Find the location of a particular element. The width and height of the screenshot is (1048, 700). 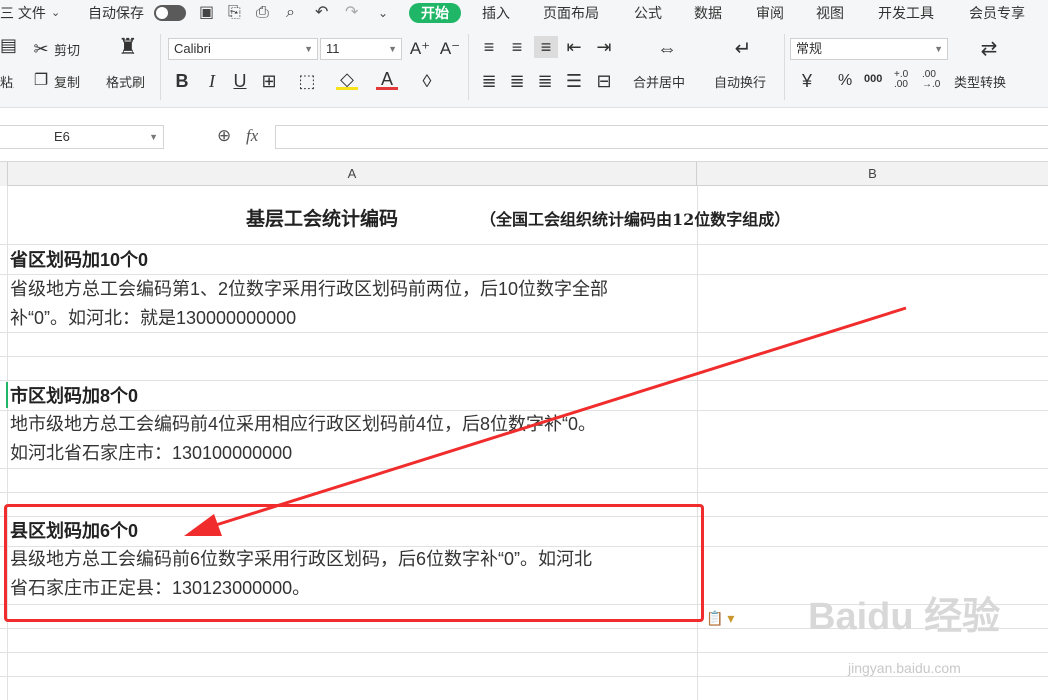

align-center-icon: ≣ is located at coordinates (517, 81).